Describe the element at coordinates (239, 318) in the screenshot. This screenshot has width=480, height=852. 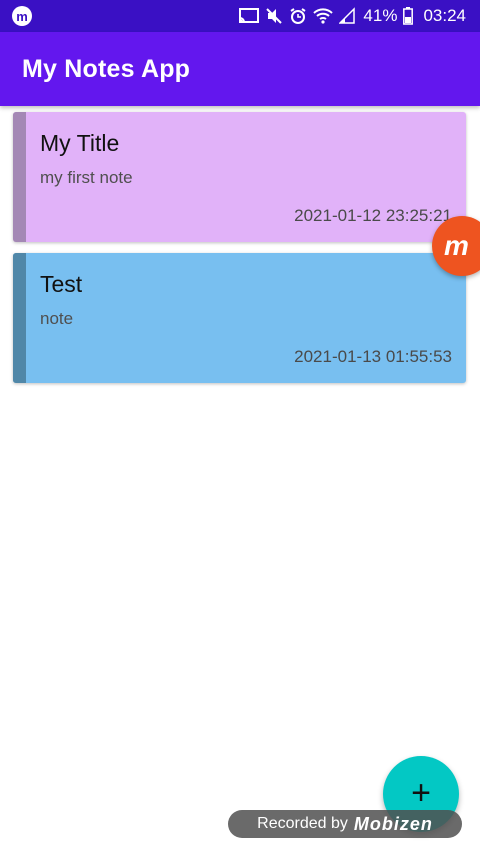
I see `note-card: Test note 2021-01-13 01:55:53` at that location.